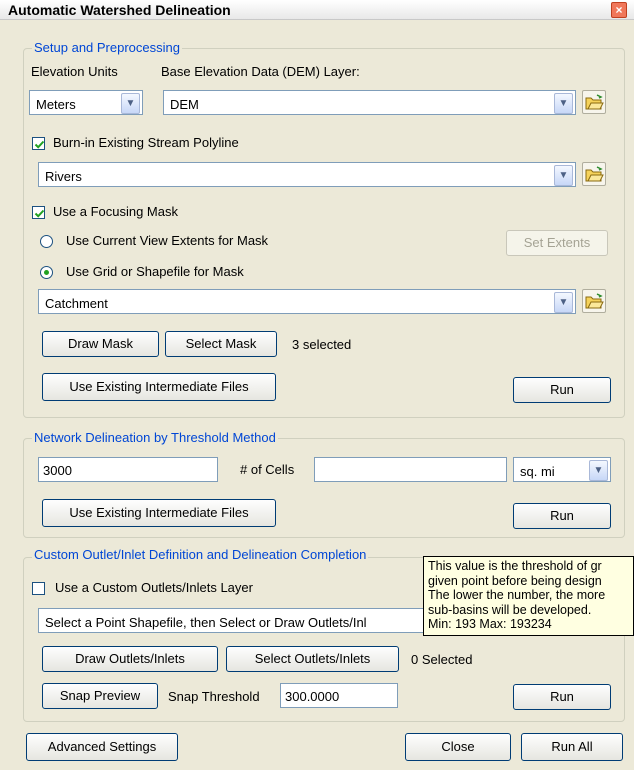 The image size is (634, 770). What do you see at coordinates (572, 747) in the screenshot?
I see `run-all-button: Run All` at bounding box center [572, 747].